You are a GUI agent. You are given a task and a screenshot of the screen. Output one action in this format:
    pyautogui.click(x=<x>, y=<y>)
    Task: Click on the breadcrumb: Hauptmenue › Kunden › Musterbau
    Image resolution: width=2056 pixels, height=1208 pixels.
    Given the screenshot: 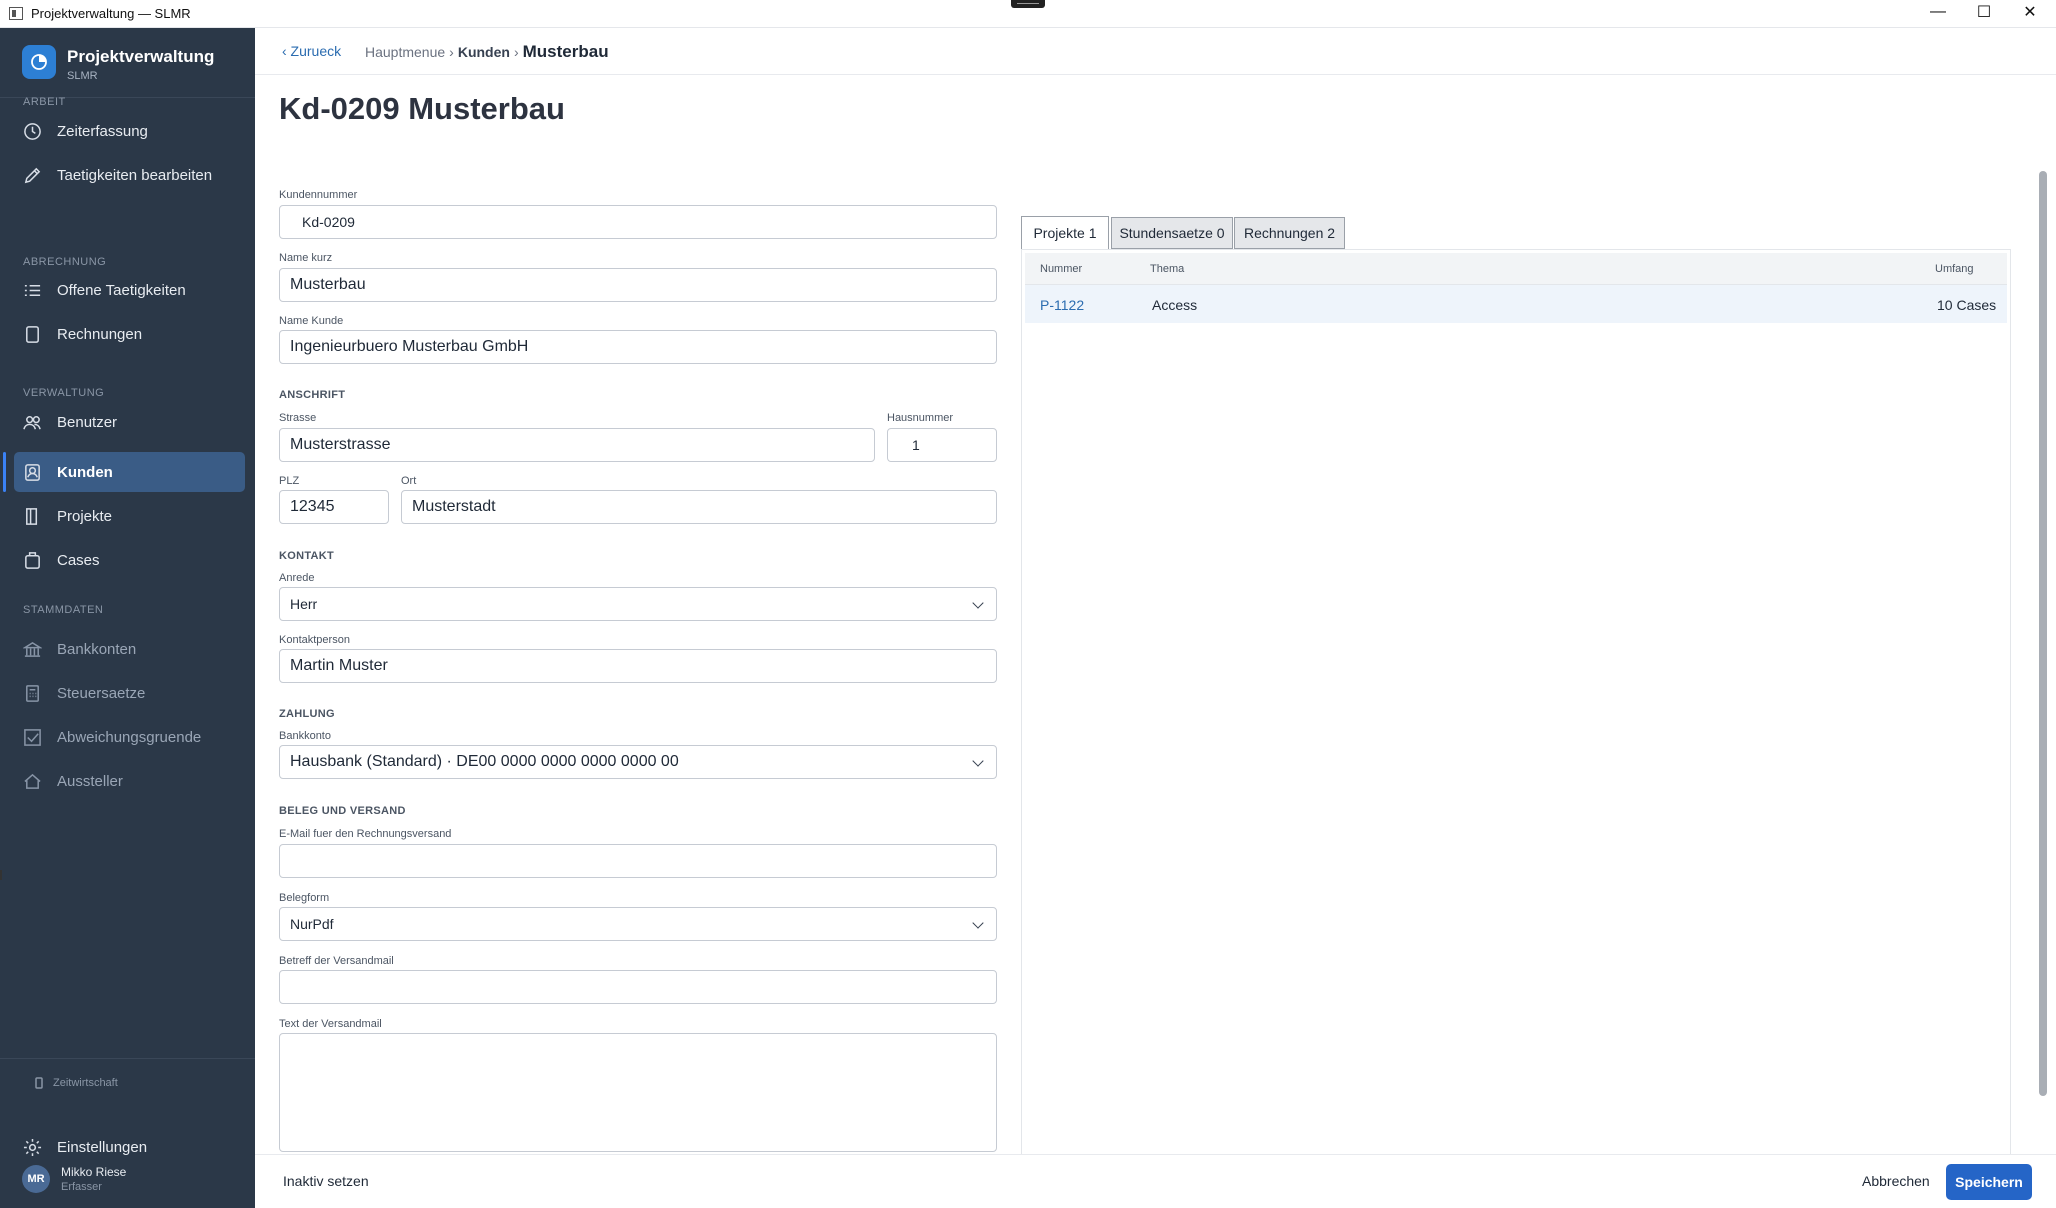 What is the action you would take?
    pyautogui.click(x=487, y=52)
    